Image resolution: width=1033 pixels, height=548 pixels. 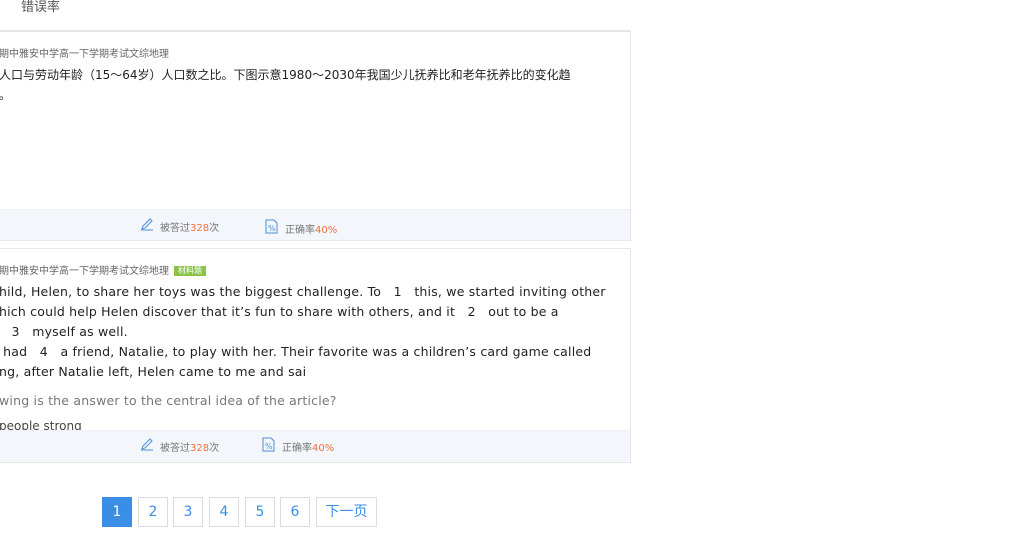 I want to click on question-source: 期中雅安中学高一下学期考试文综地理, so click(x=84, y=54).